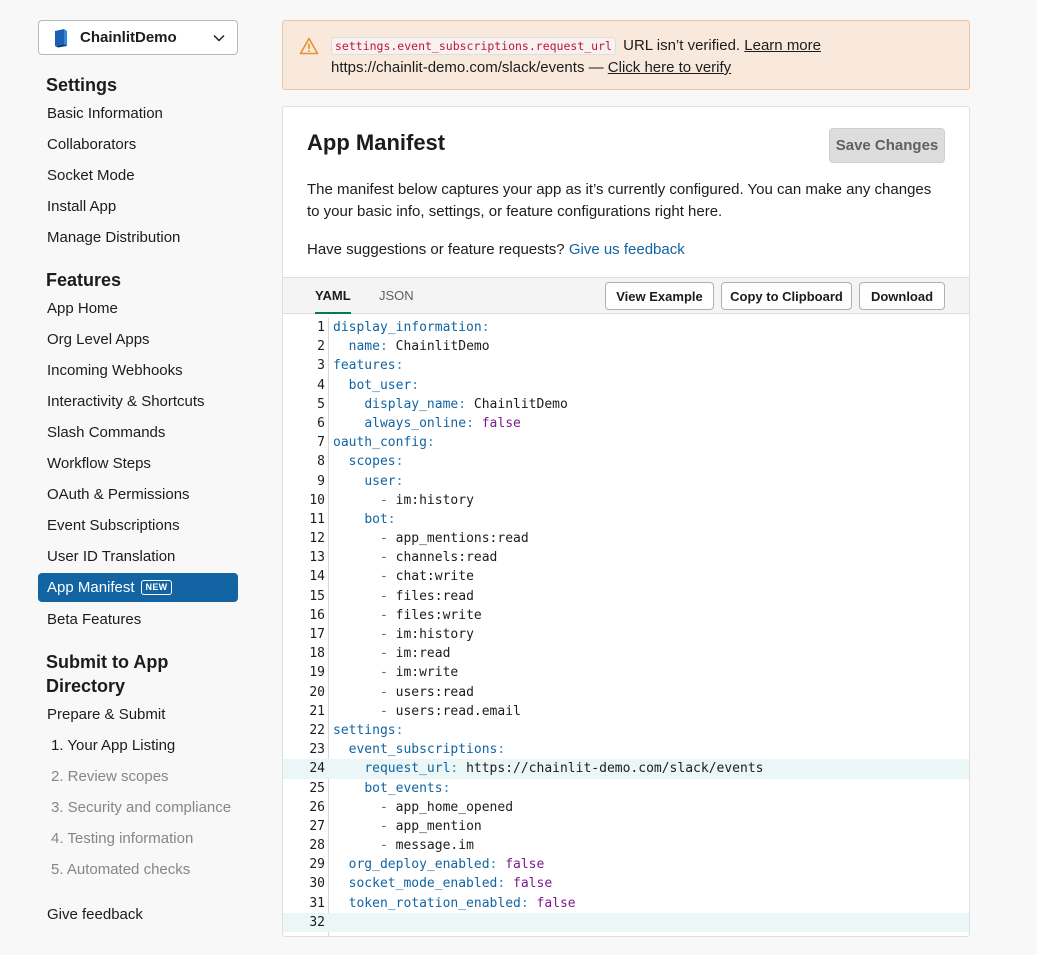  I want to click on code-line: 11 bot:, so click(626, 519).